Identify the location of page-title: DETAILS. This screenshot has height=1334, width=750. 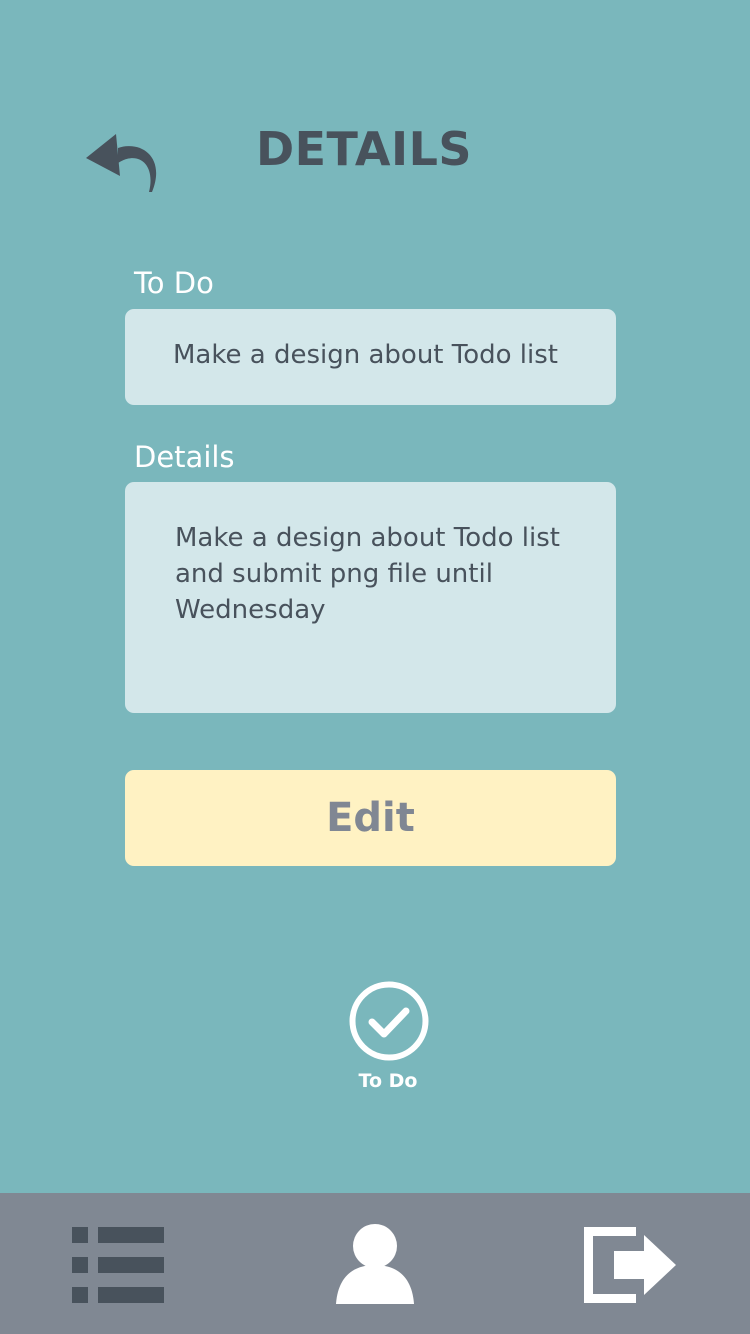
(364, 149).